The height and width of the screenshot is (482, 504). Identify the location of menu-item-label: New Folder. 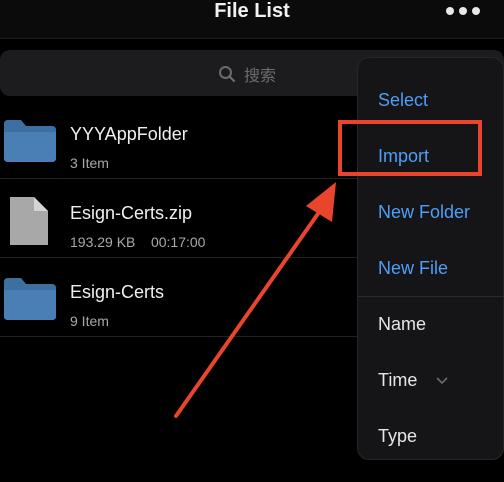
(424, 212).